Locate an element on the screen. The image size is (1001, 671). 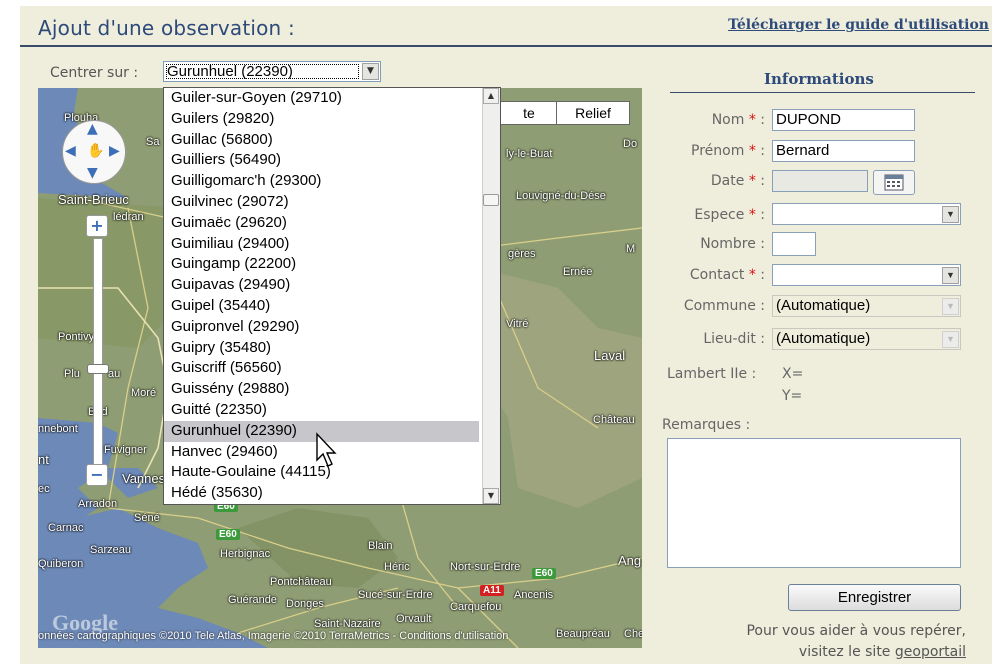
commune-label: Commune : is located at coordinates (724, 306).